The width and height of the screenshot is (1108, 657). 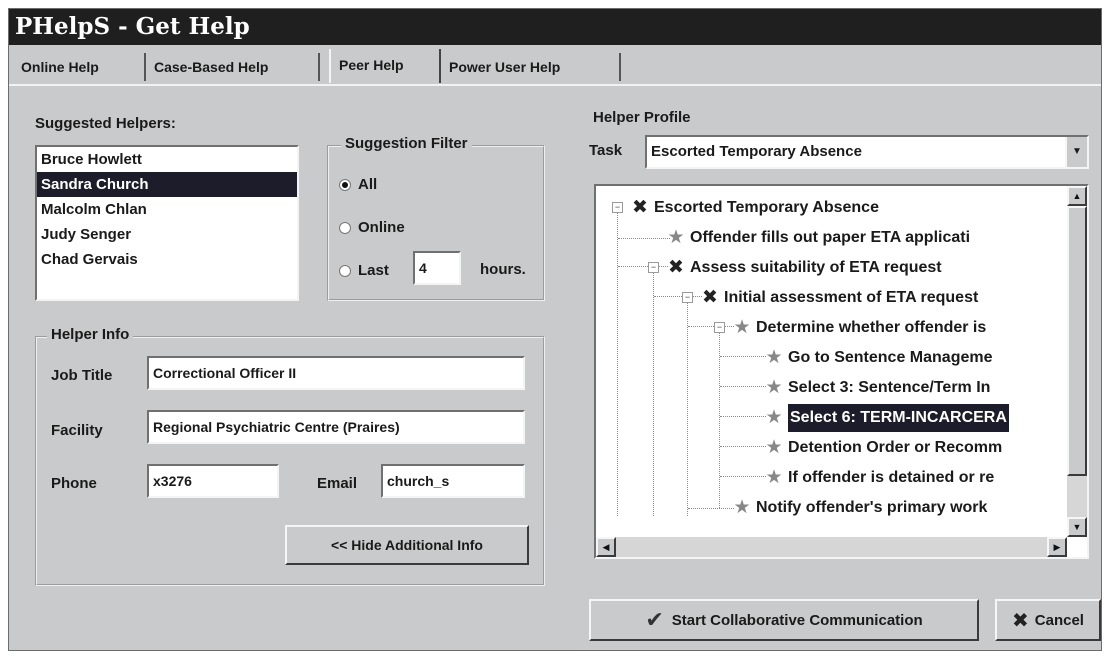 What do you see at coordinates (1057, 547) in the screenshot?
I see `scroll-right-icon: ▶` at bounding box center [1057, 547].